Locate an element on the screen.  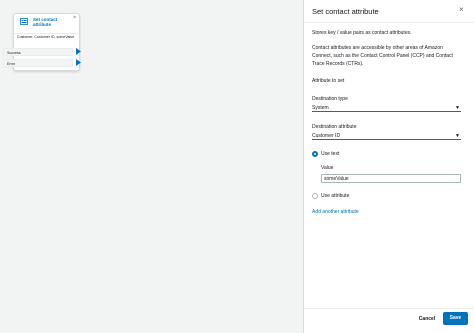
destination-attribute-label: Destination attribute is located at coordinates (334, 127).